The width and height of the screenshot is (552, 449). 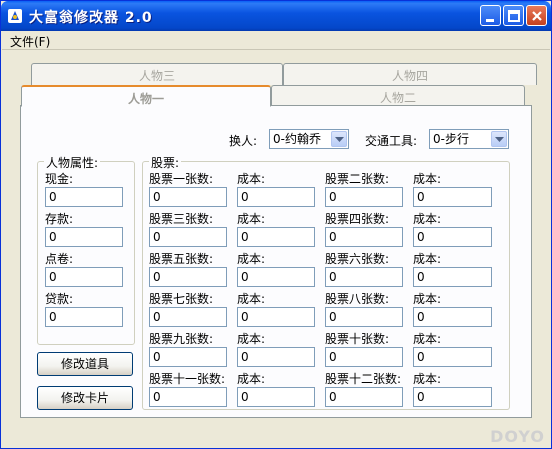 What do you see at coordinates (364, 237) in the screenshot?
I see `stock-4-count-input: 0` at bounding box center [364, 237].